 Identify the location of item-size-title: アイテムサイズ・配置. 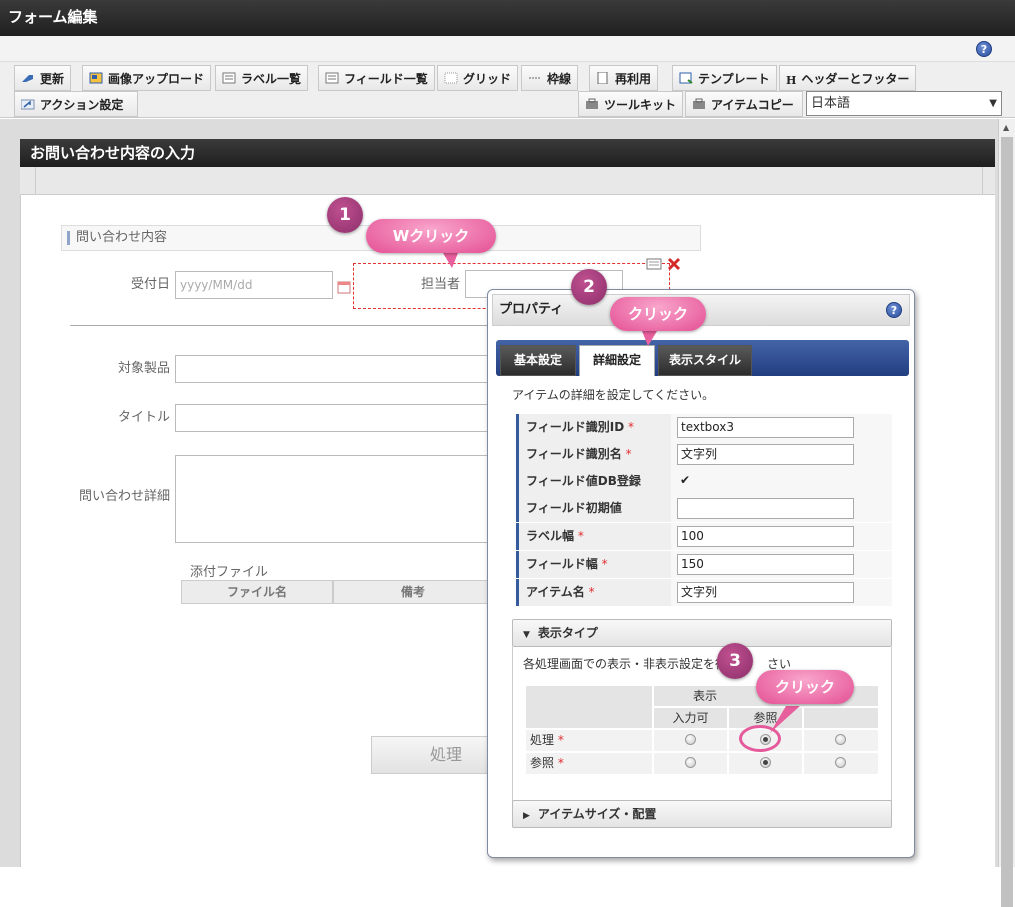
(597, 814).